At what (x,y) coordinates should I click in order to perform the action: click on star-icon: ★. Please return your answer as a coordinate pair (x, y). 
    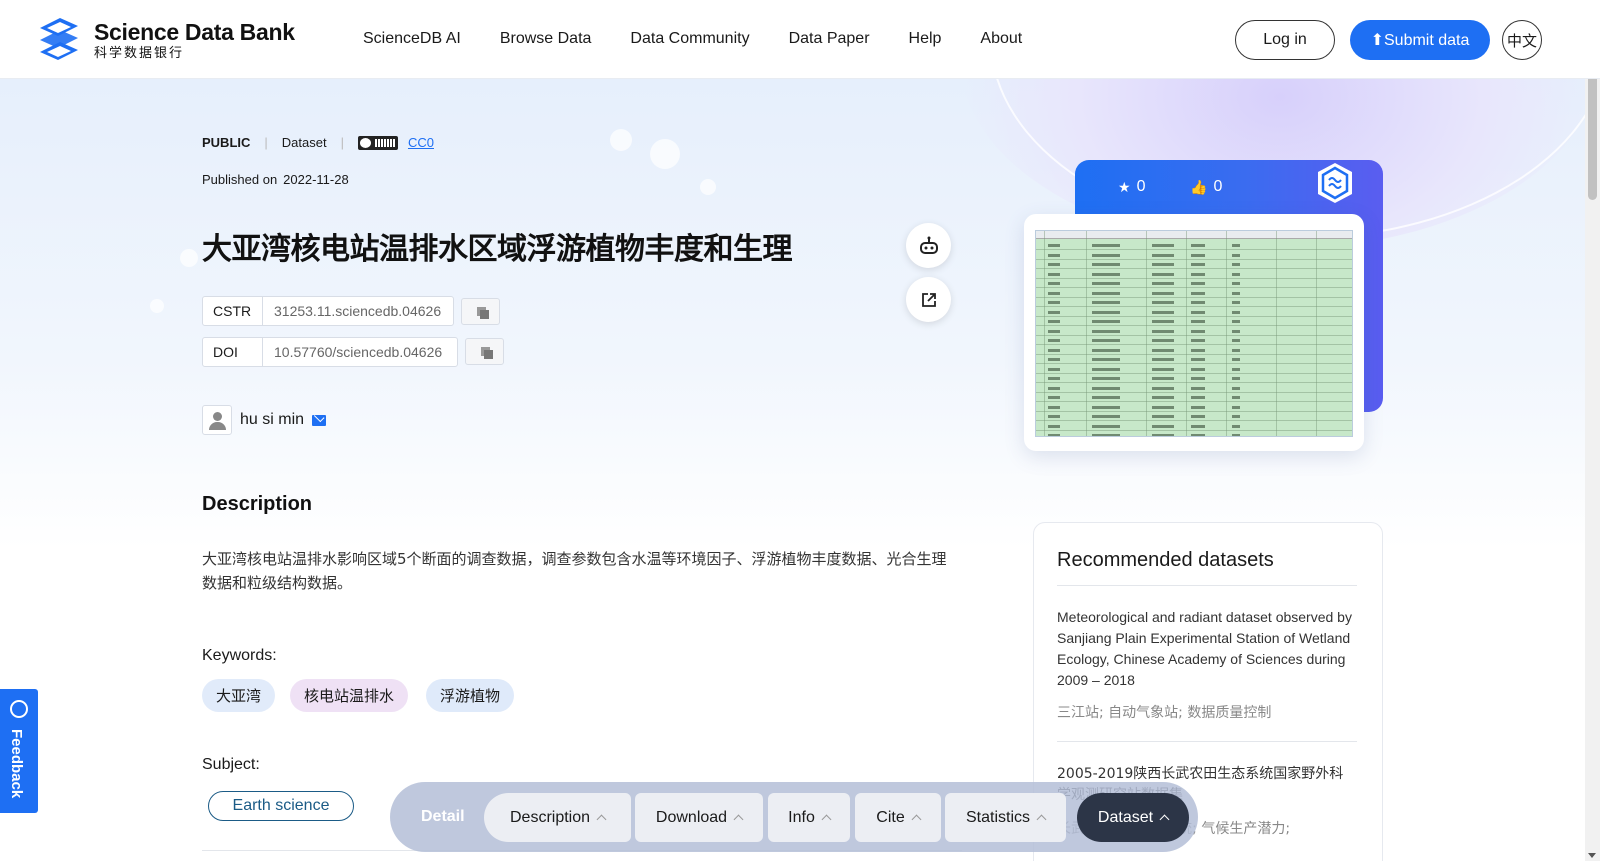
    Looking at the image, I should click on (1124, 186).